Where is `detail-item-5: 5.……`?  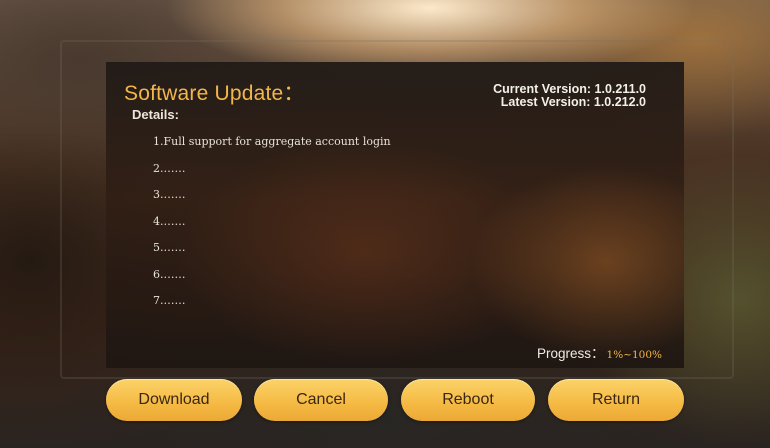
detail-item-5: 5.…… is located at coordinates (169, 247).